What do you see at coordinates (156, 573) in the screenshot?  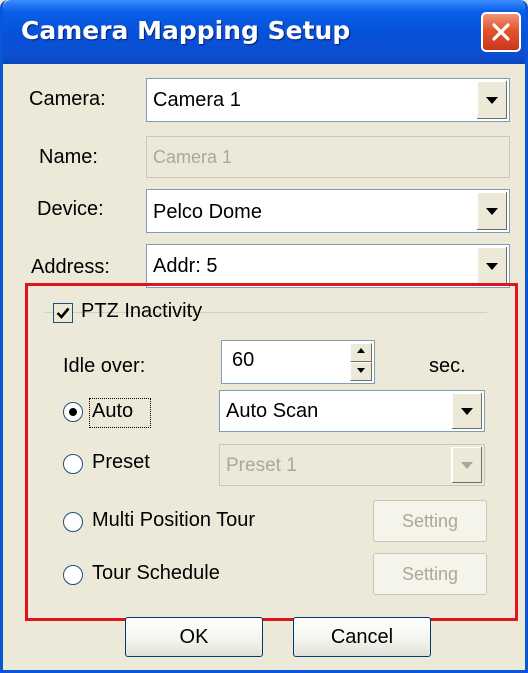 I see `tour-schedule-label: Tour Schedule` at bounding box center [156, 573].